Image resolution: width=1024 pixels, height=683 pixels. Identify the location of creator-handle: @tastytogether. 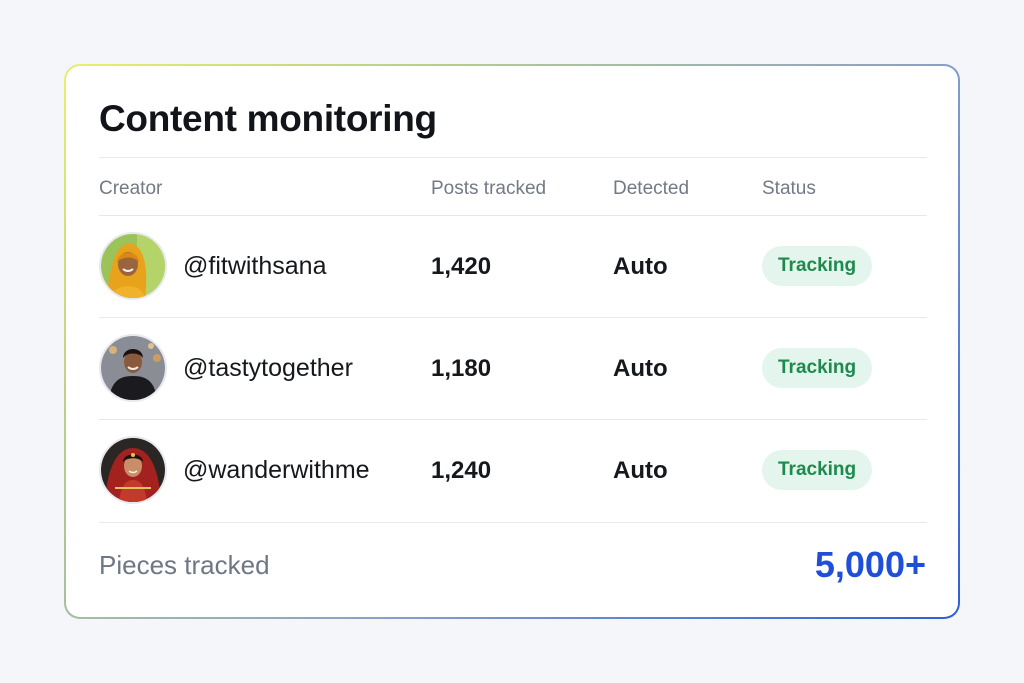
(268, 368).